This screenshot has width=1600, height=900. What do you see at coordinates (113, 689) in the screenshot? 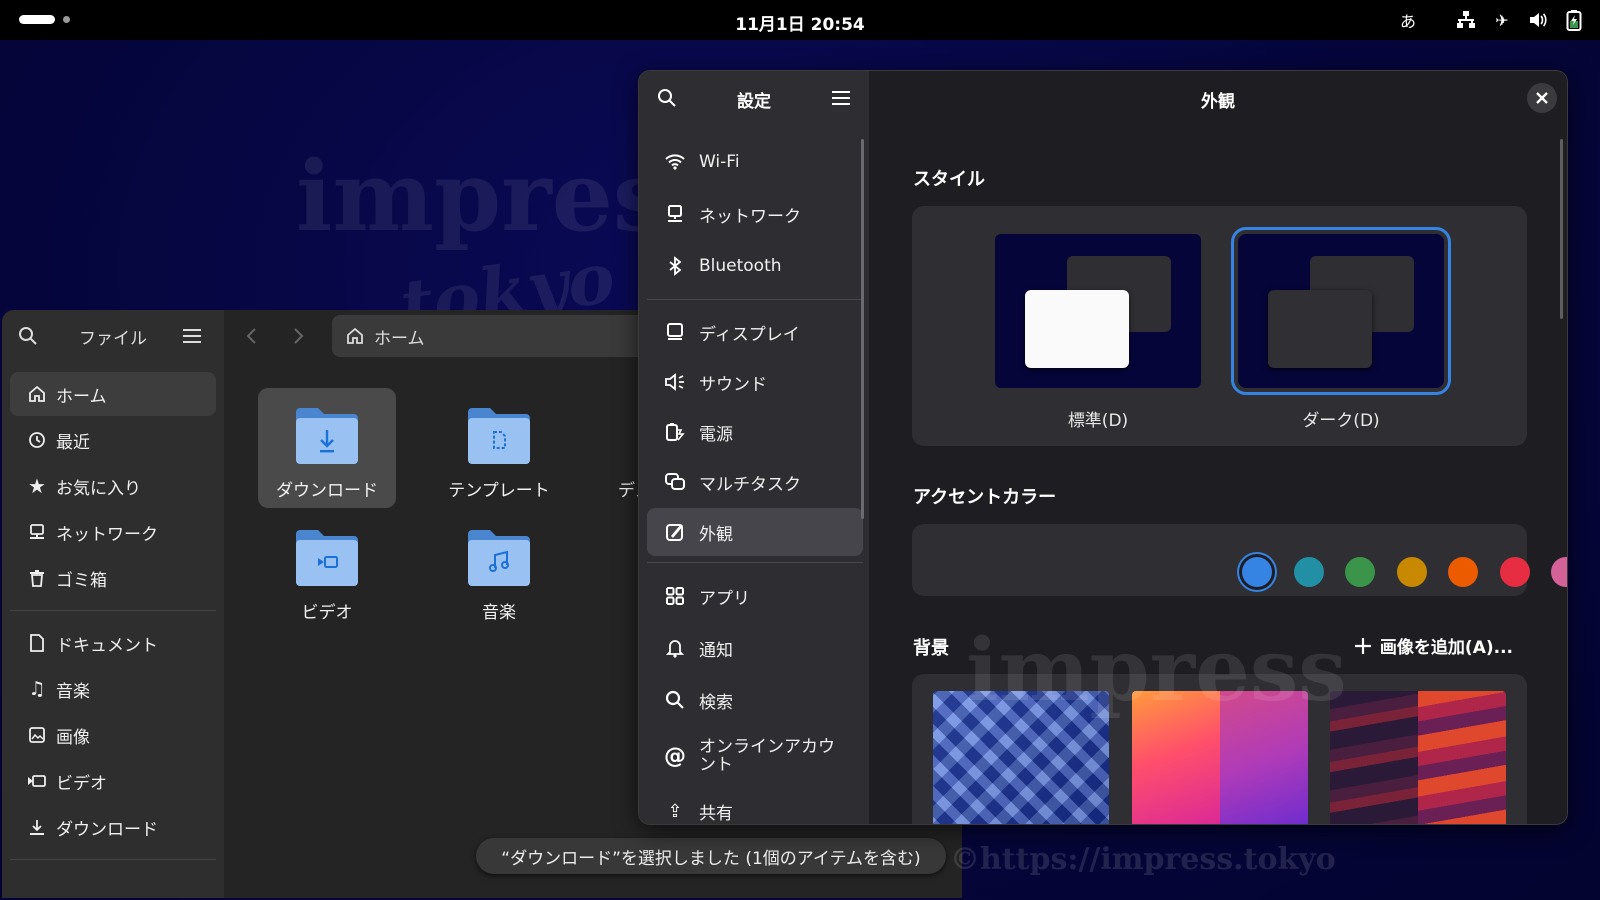
I see `files-sidebar-item-music: ♫ 音楽` at bounding box center [113, 689].